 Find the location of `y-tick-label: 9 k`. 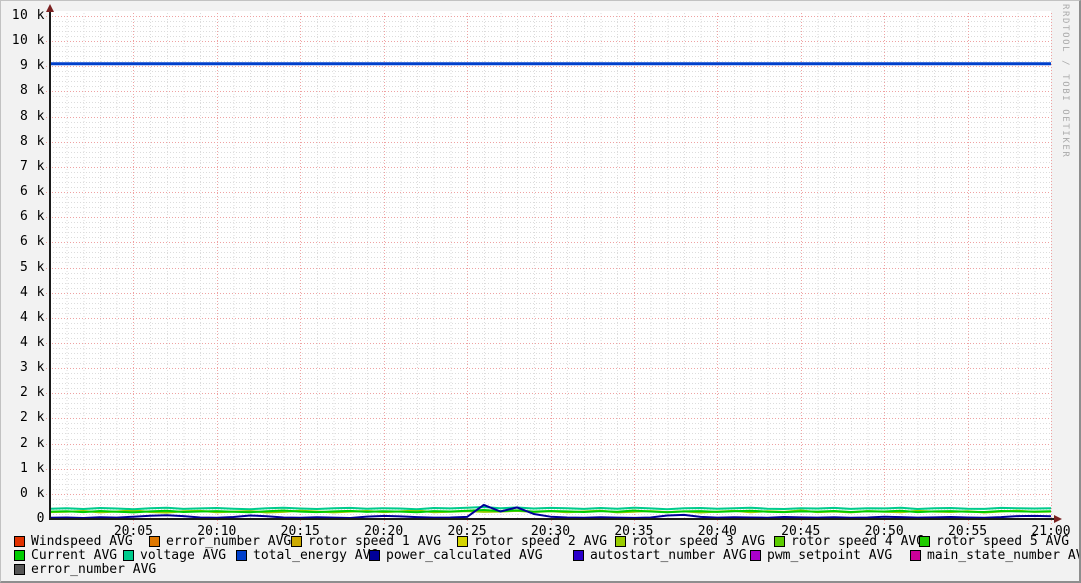

y-tick-label: 9 k is located at coordinates (32, 66).